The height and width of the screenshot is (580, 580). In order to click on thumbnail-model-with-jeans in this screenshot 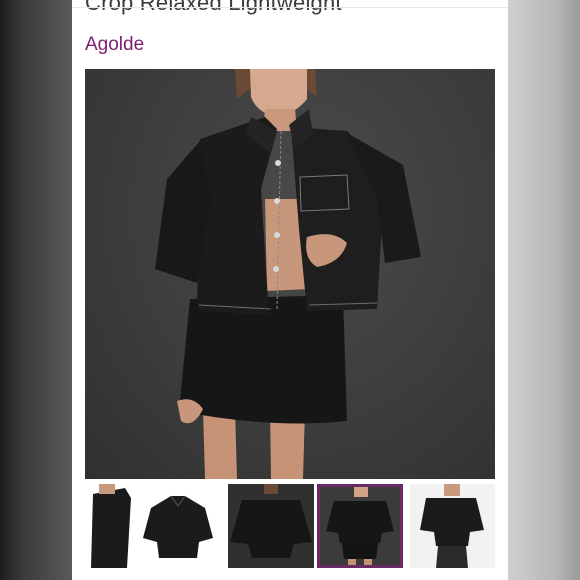, I will do `click(452, 526)`.